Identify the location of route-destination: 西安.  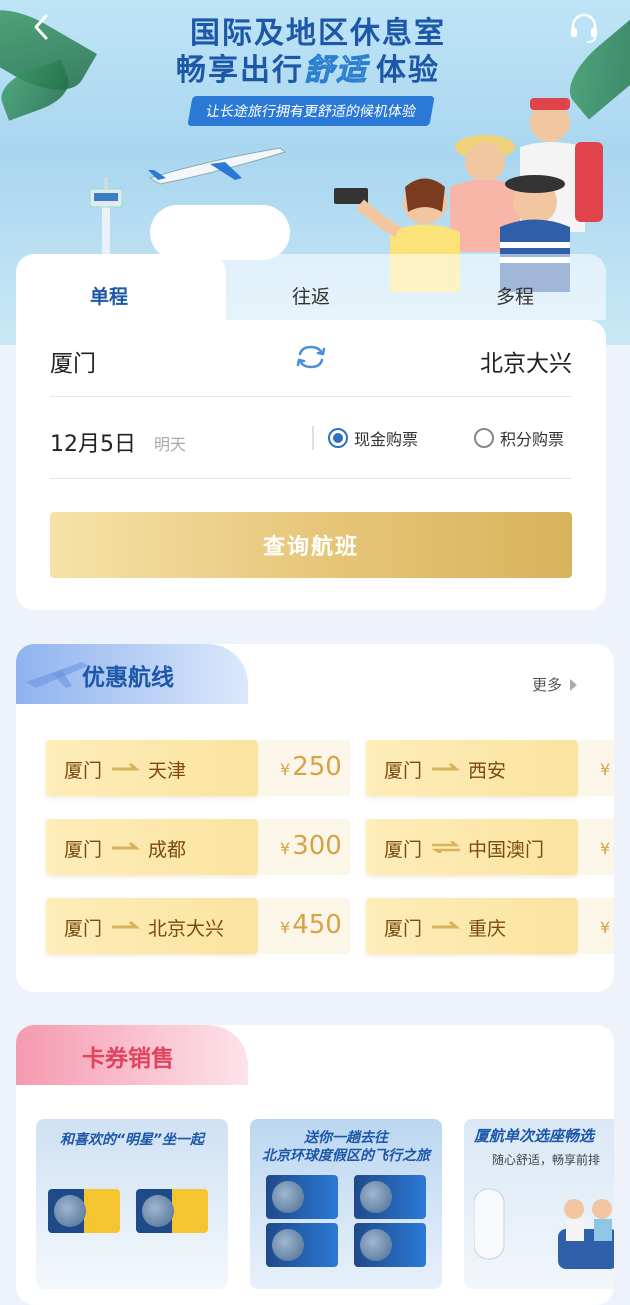
(487, 771).